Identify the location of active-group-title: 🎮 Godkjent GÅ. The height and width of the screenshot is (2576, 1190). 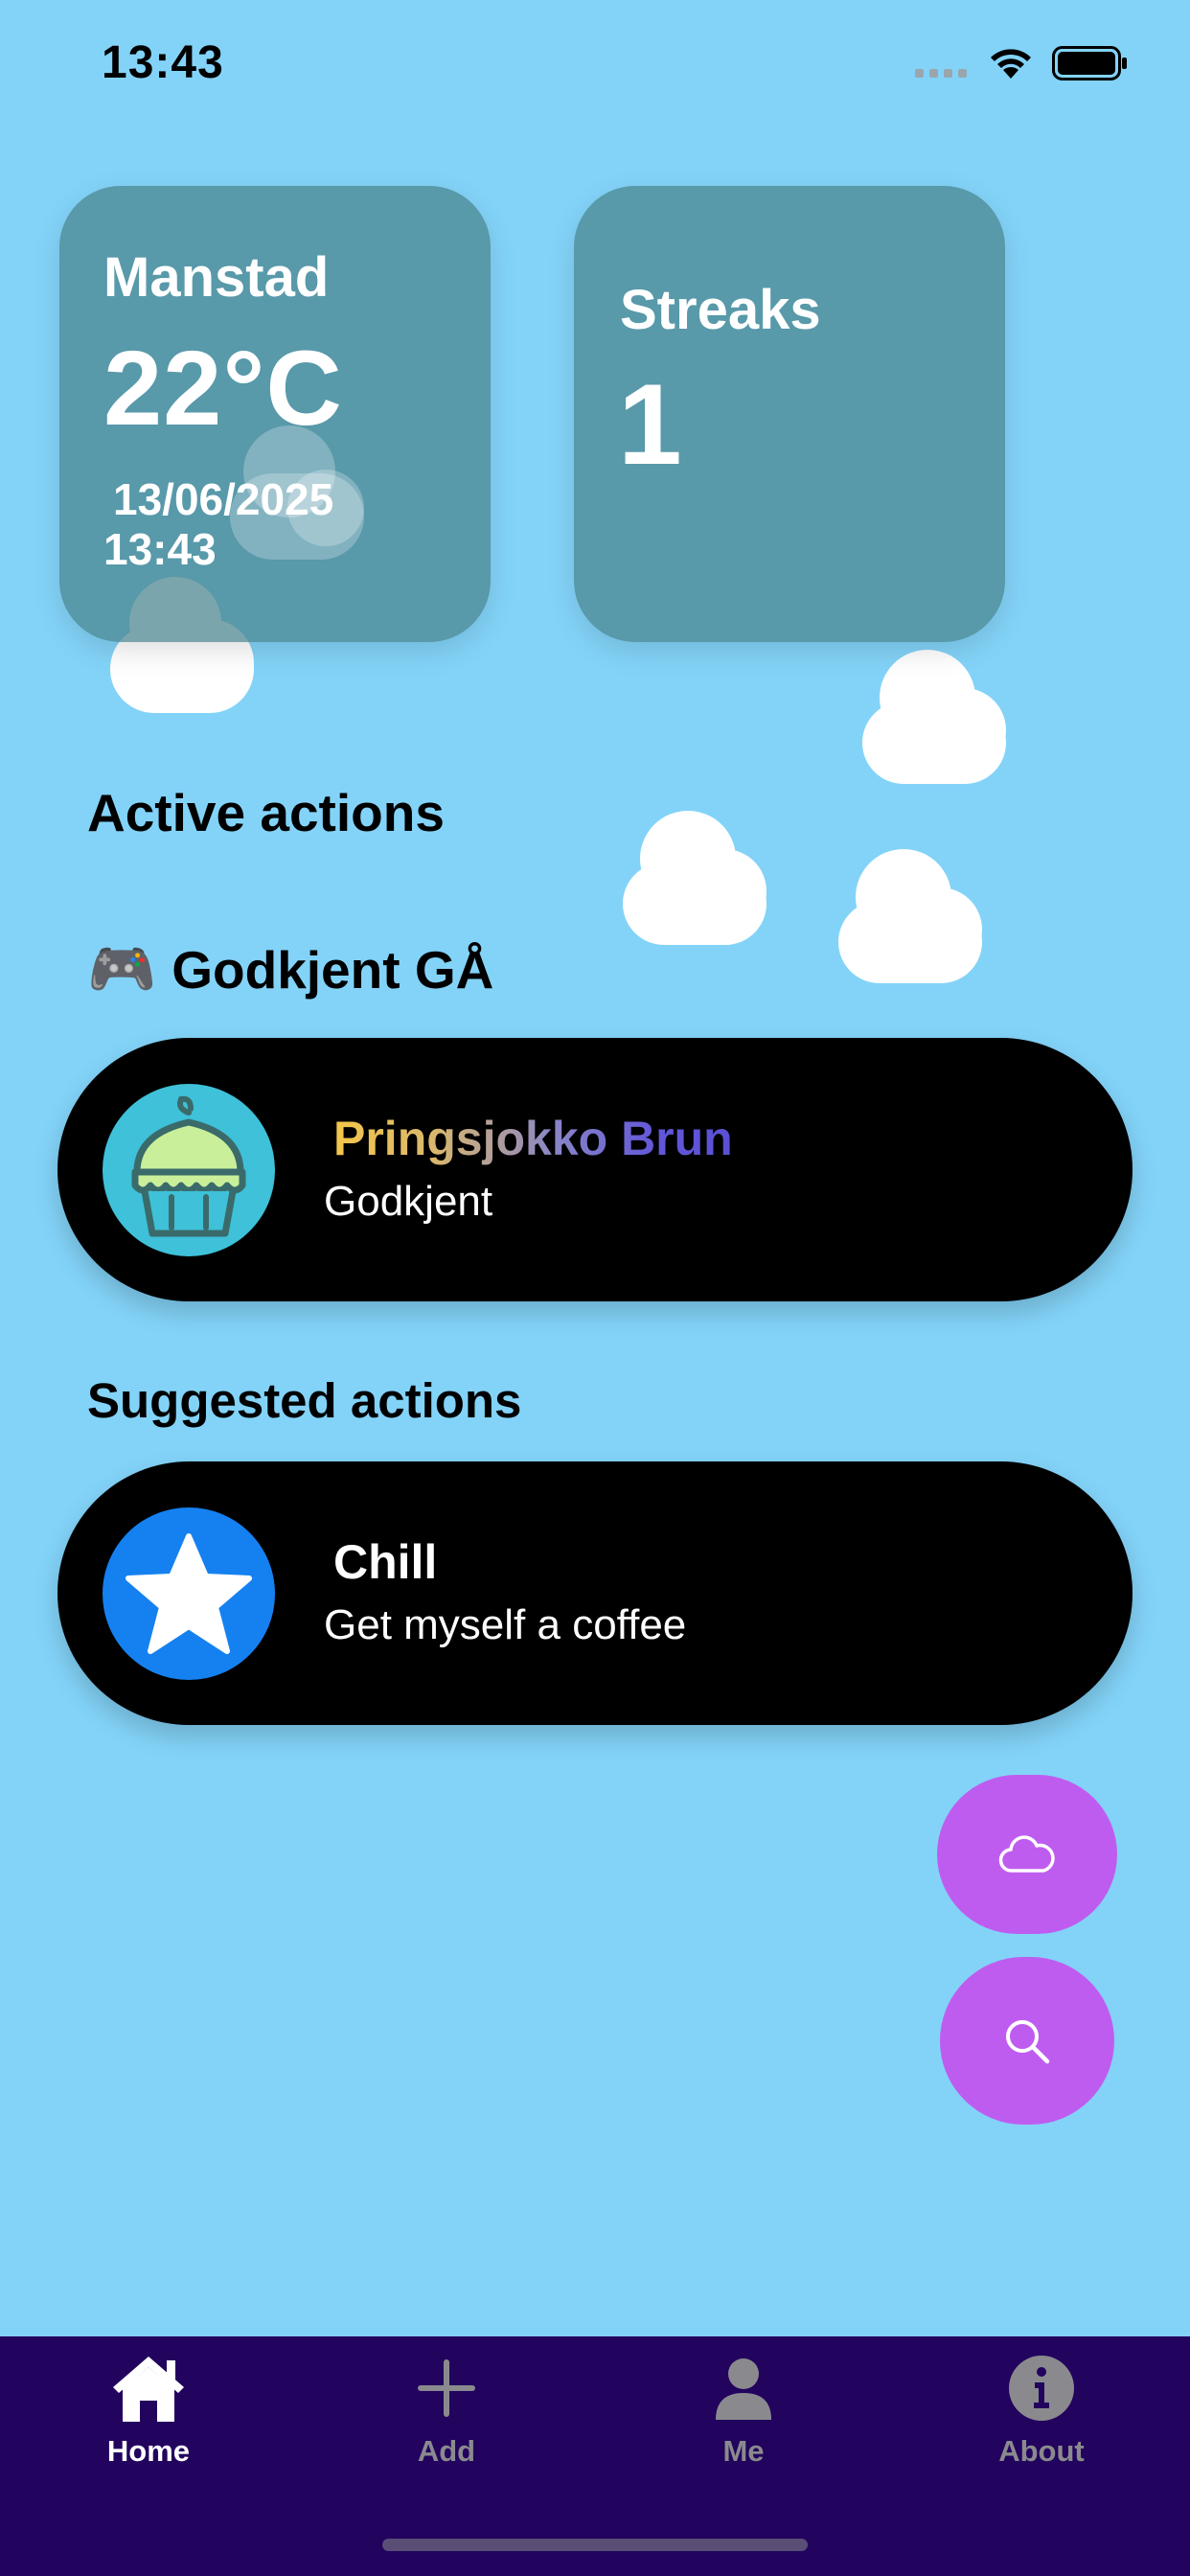
(290, 969).